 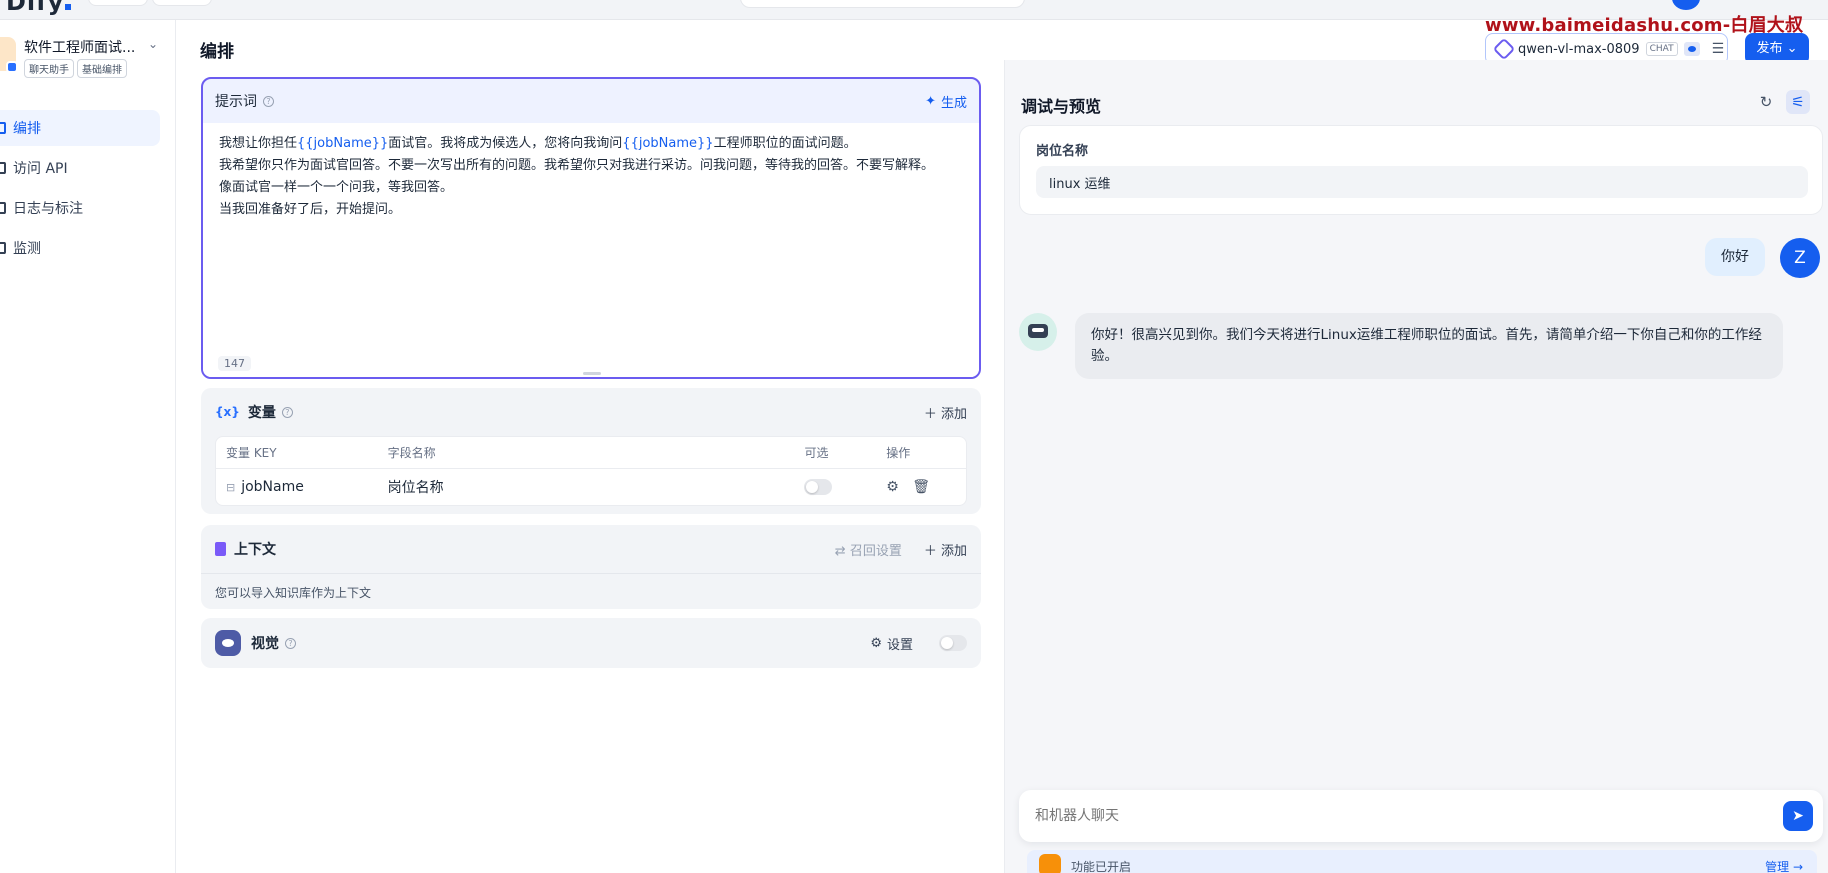 I want to click on column-header: 字段名称, so click(x=411, y=453).